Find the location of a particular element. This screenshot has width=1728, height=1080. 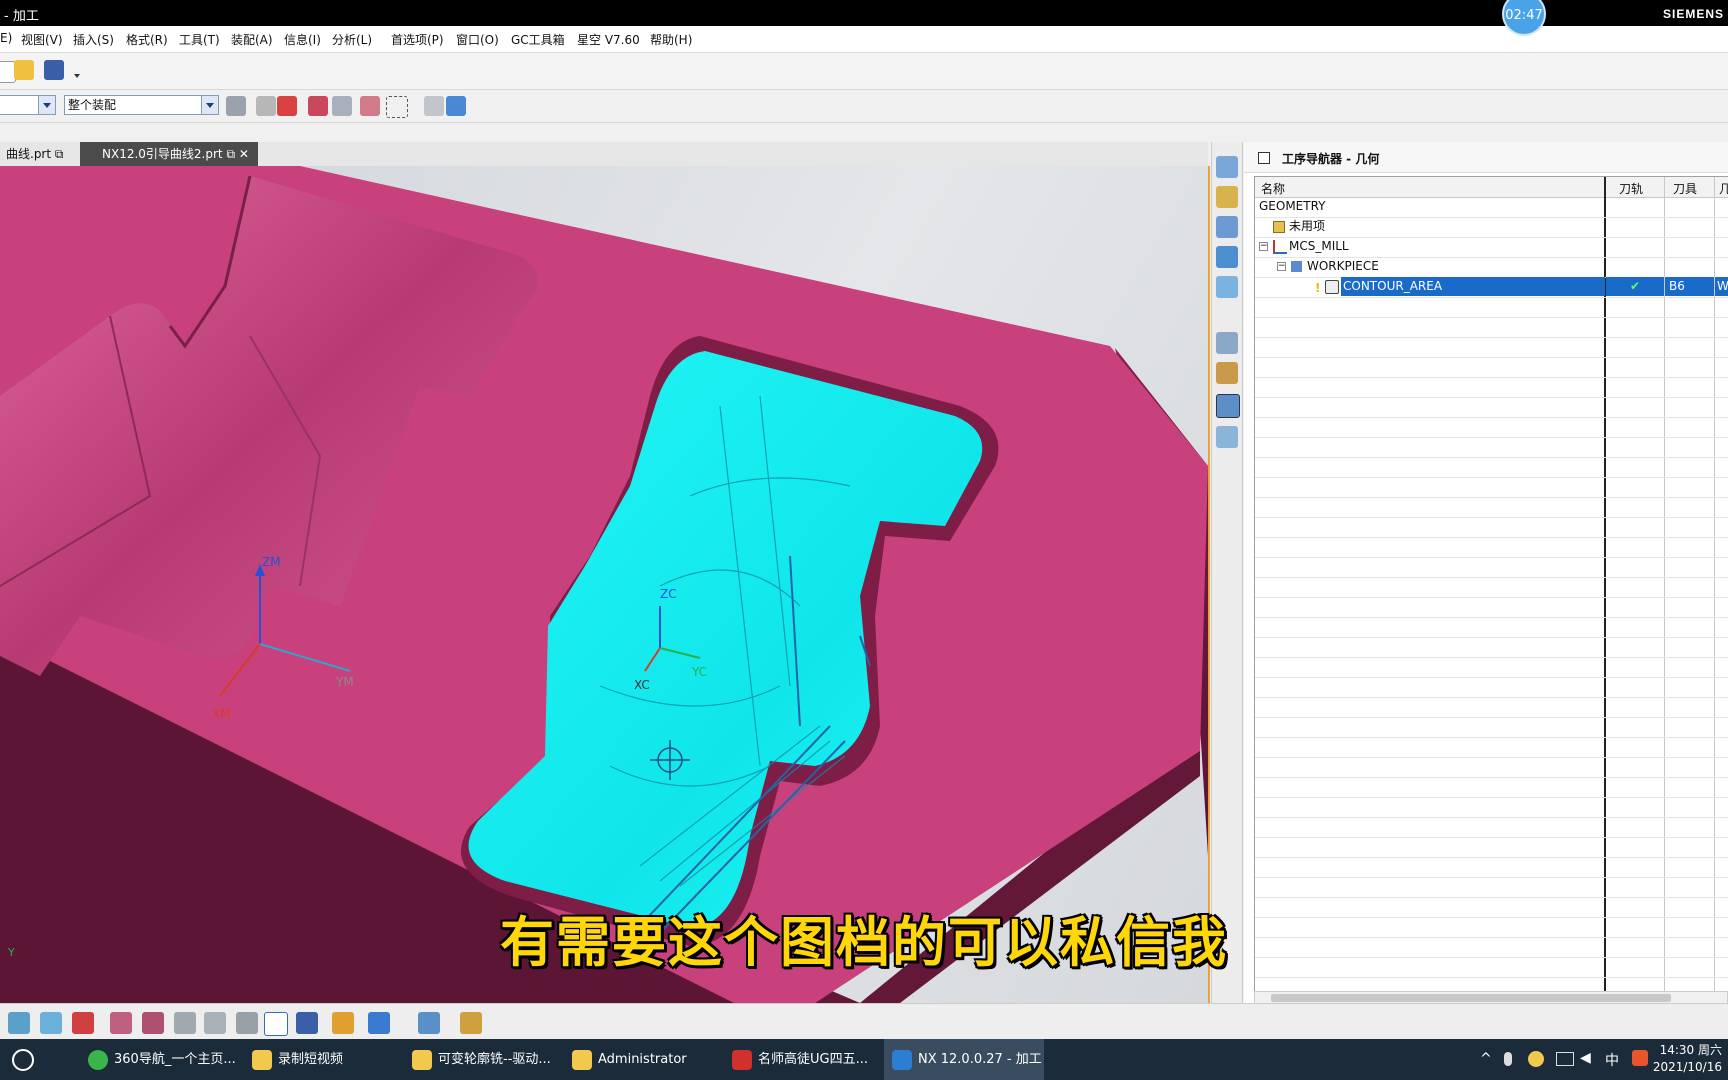

resource-bar is located at coordinates (1227, 572).